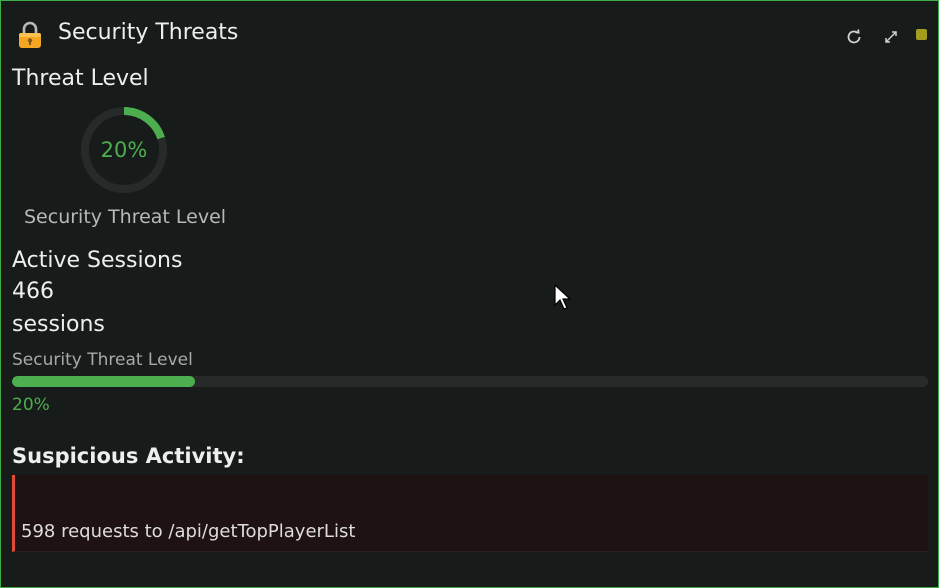 The width and height of the screenshot is (939, 588). I want to click on refresh-icon, so click(854, 36).